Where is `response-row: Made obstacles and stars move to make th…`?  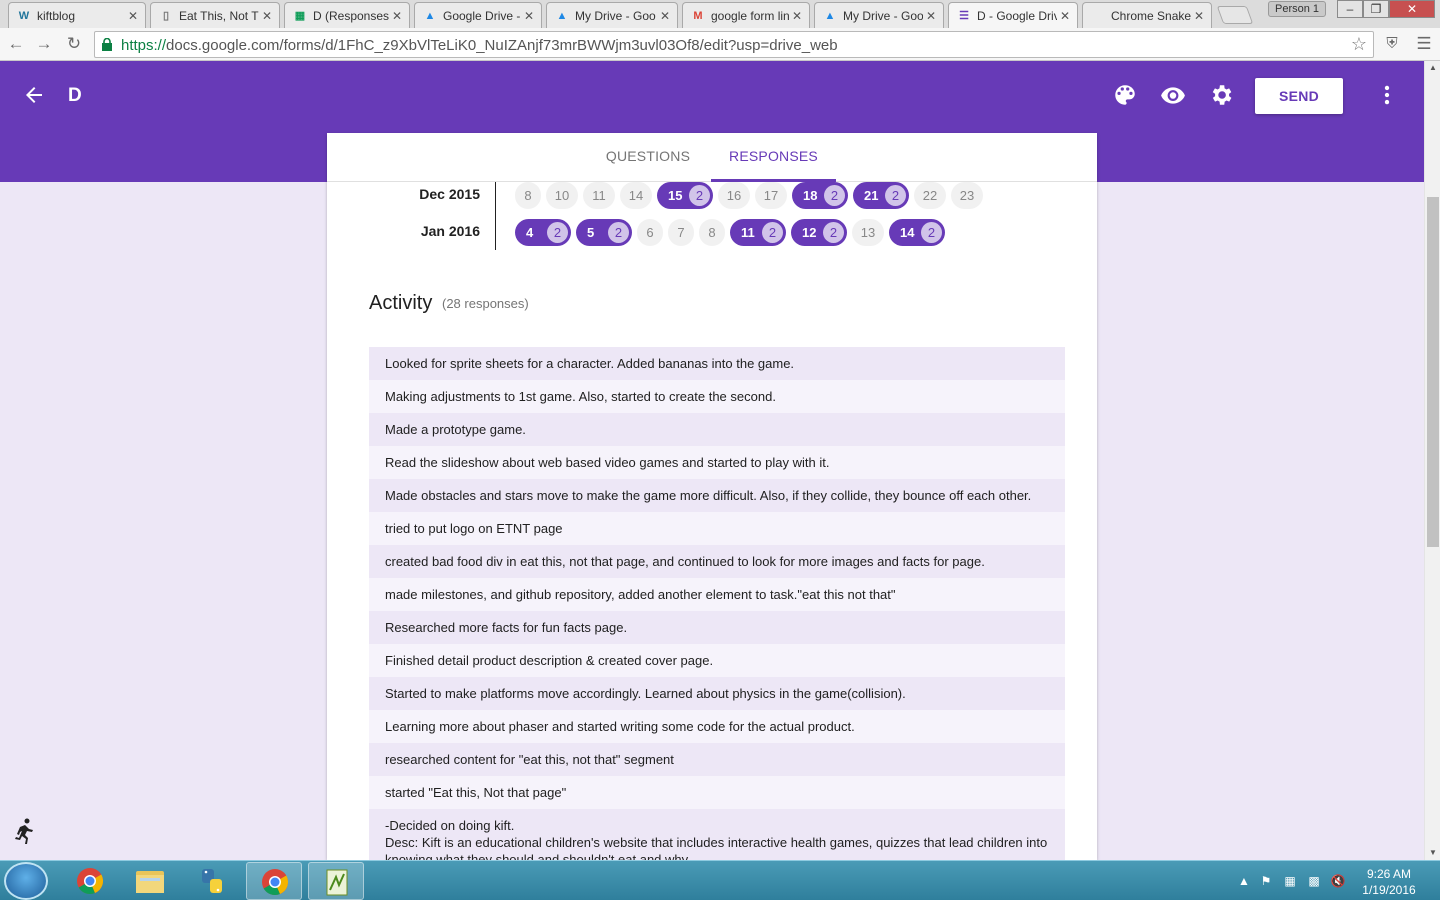
response-row: Made obstacles and stars move to make th… is located at coordinates (717, 495).